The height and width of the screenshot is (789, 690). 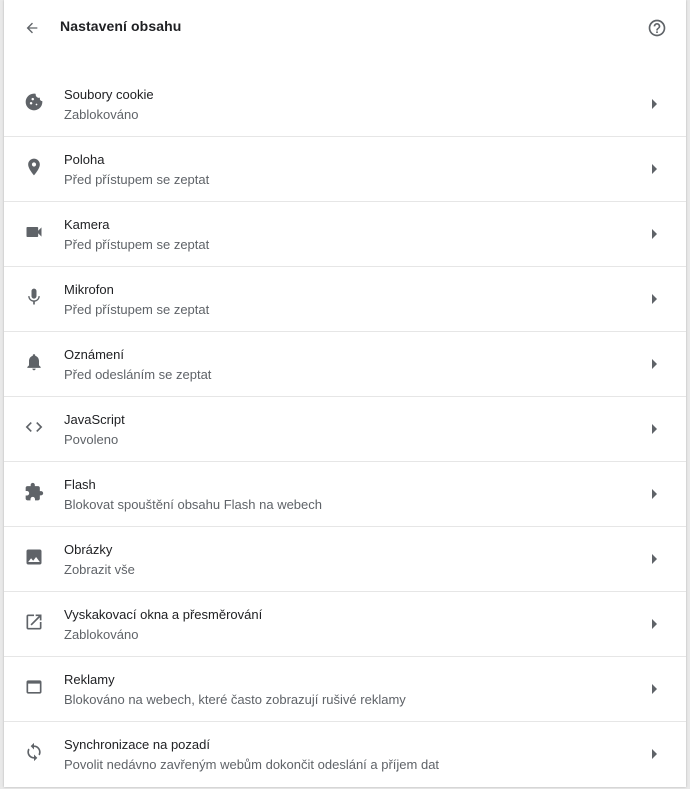 I want to click on back-button, so click(x=32, y=28).